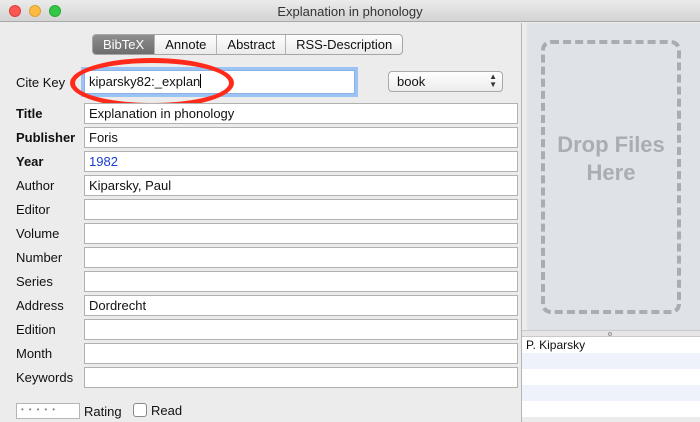  Describe the element at coordinates (124, 44) in the screenshot. I see `tab-bibtex: BibTeX` at that location.